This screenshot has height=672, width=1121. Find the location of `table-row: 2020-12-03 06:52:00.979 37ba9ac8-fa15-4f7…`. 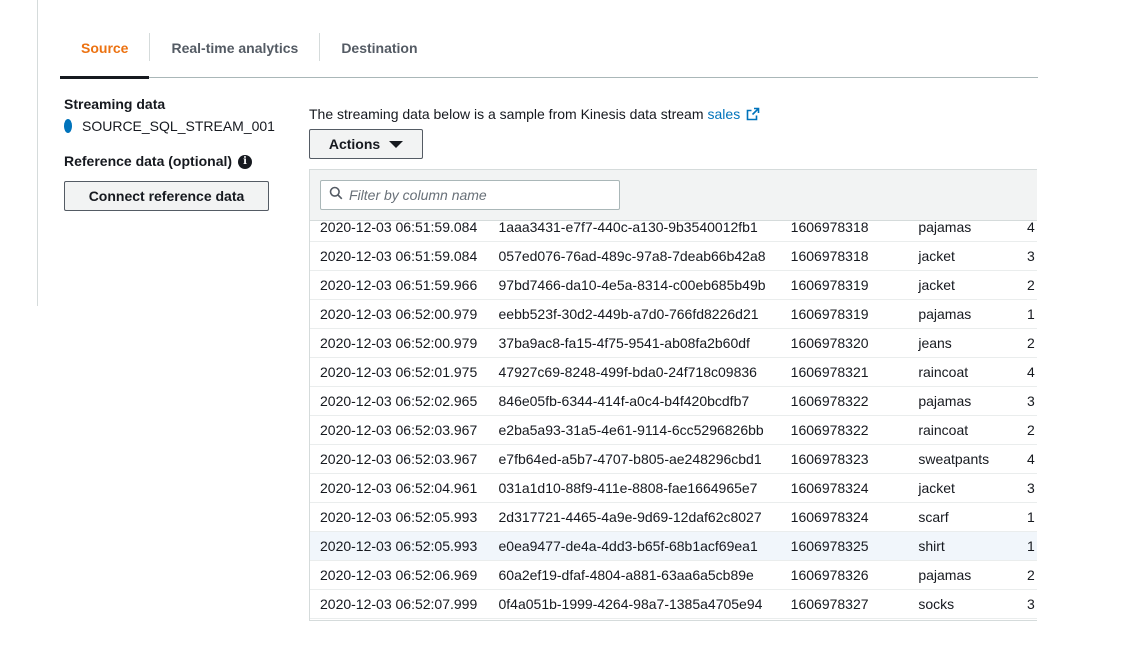

table-row: 2020-12-03 06:52:00.979 37ba9ac8-fa15-4f7… is located at coordinates (673, 343).